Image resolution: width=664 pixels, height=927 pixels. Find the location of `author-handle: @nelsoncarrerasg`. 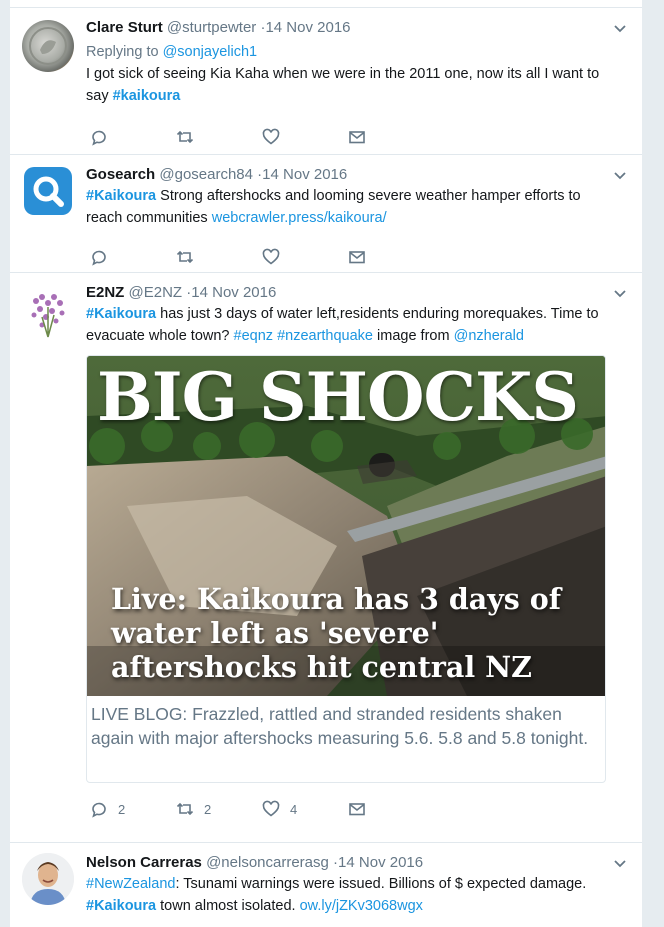

author-handle: @nelsoncarrerasg is located at coordinates (267, 862).